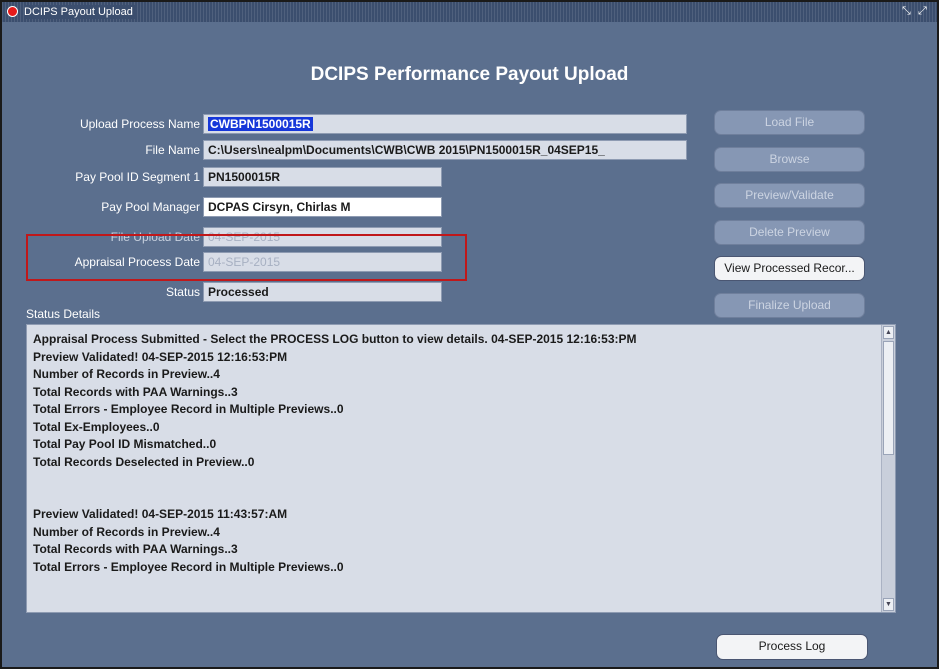  What do you see at coordinates (182, 292) in the screenshot?
I see `status-label: Status` at bounding box center [182, 292].